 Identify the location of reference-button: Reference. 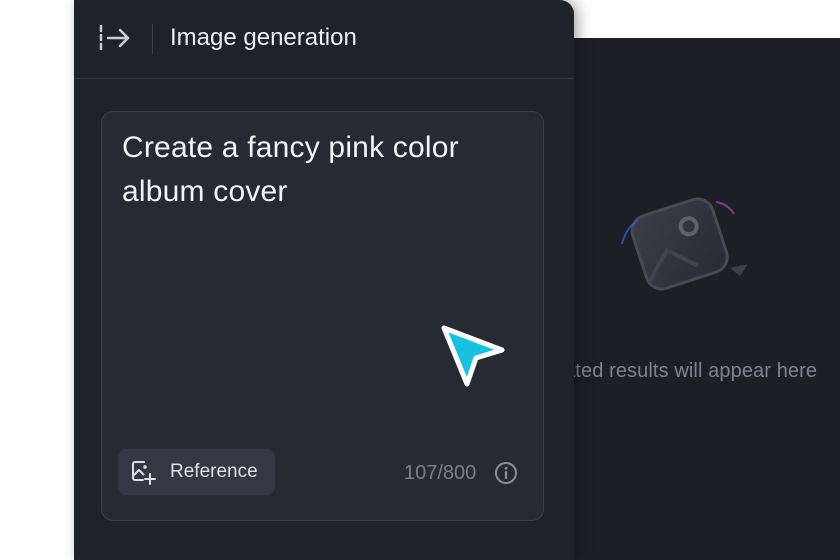
(196, 472).